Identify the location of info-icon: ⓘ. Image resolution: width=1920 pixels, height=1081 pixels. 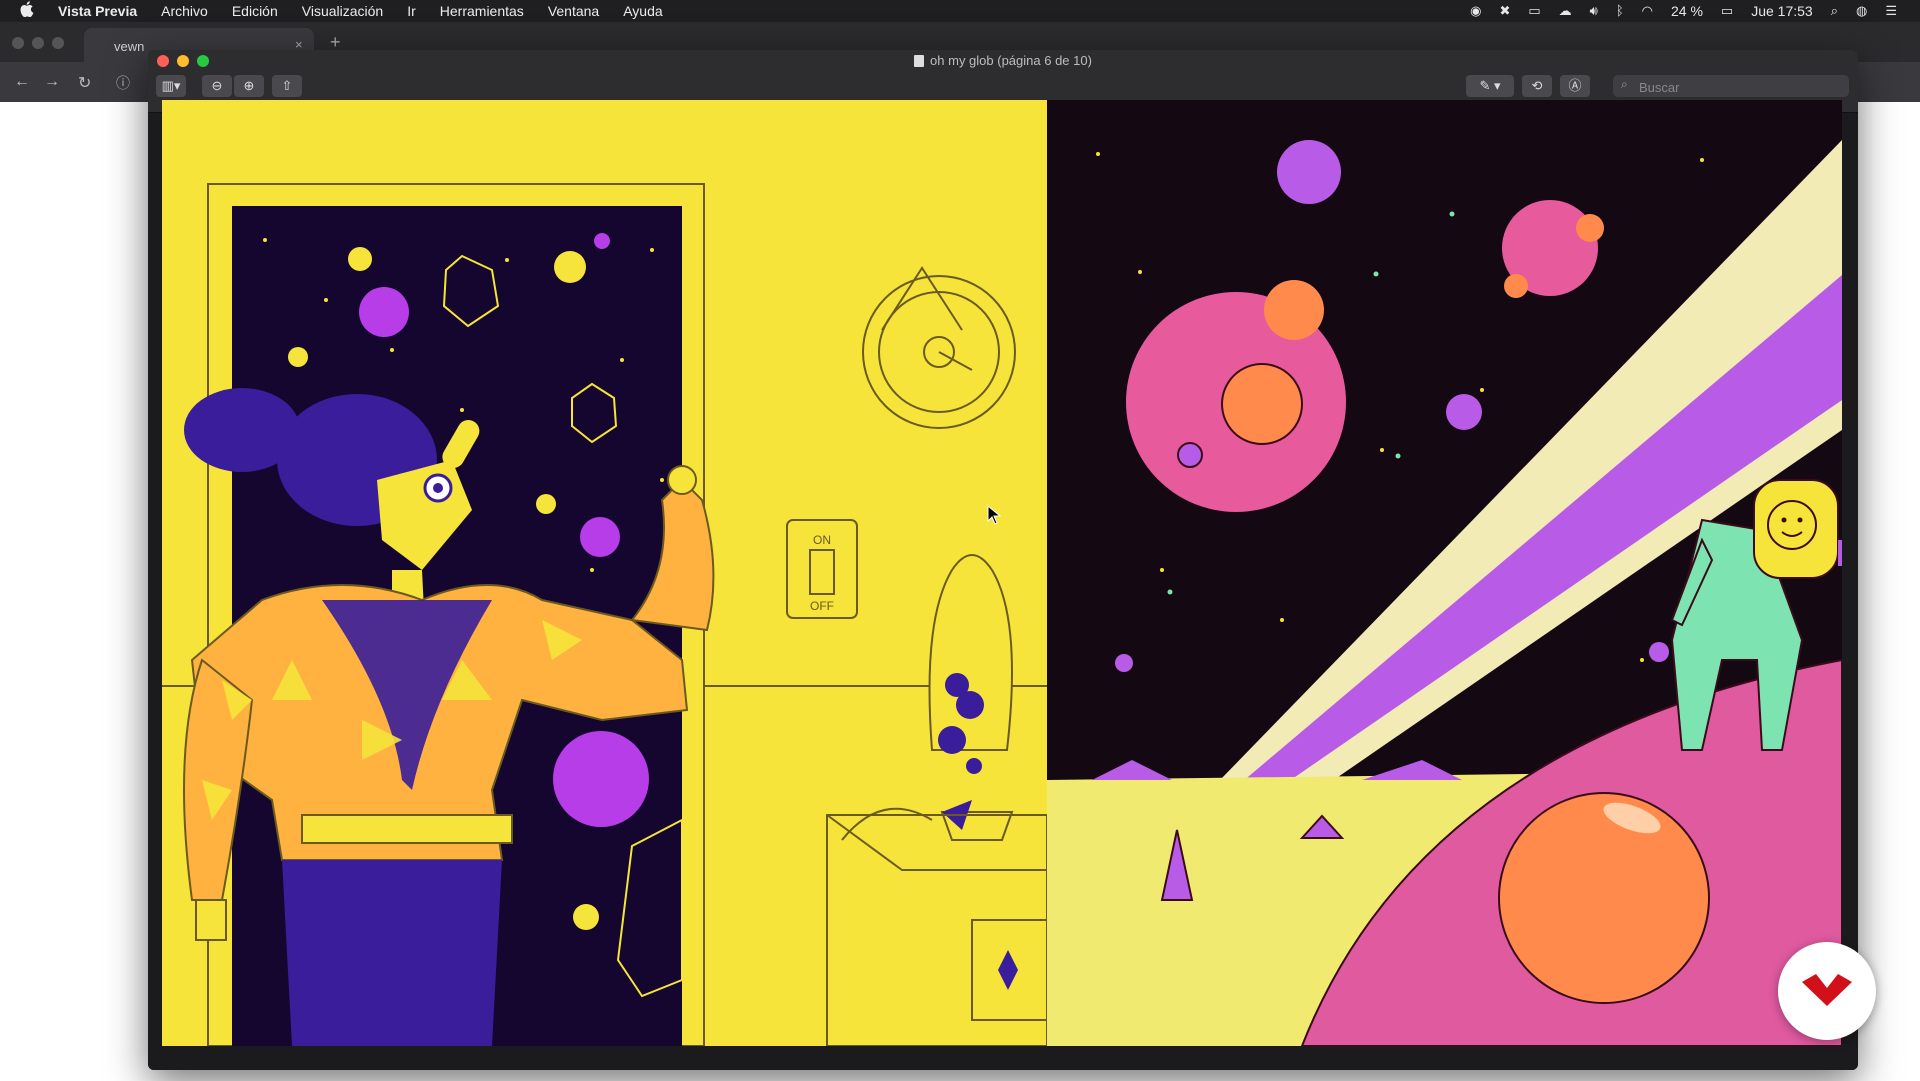
(123, 83).